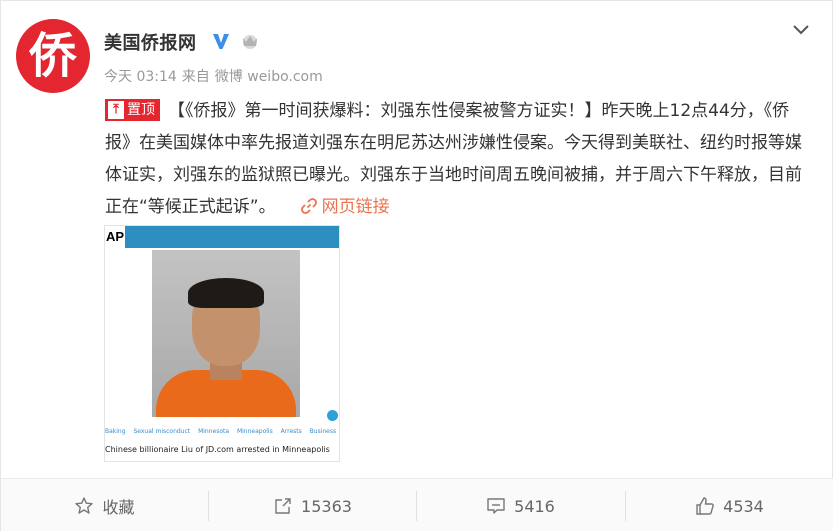 The height and width of the screenshot is (531, 833). I want to click on source-prefix: 来自, so click(195, 77).